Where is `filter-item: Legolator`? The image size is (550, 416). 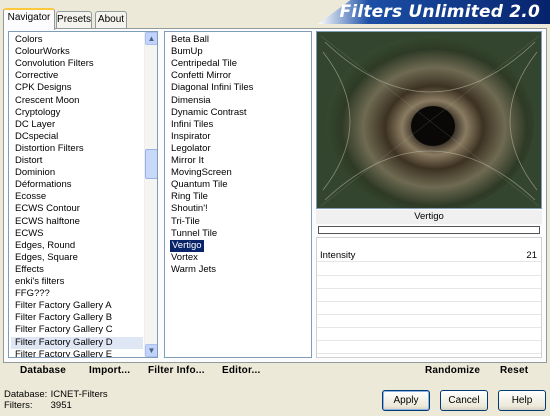
filter-item: Legolator is located at coordinates (191, 149).